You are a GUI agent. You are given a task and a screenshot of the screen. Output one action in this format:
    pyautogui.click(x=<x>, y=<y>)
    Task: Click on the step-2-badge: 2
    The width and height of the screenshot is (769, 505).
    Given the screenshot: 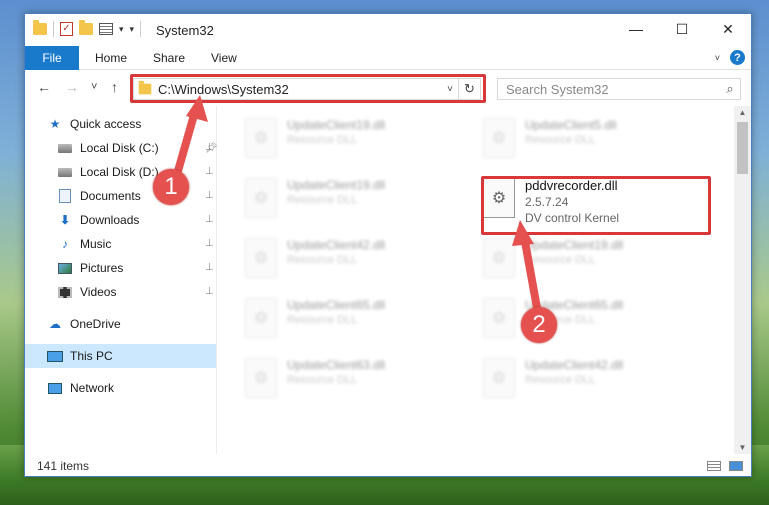 What is the action you would take?
    pyautogui.click(x=539, y=325)
    